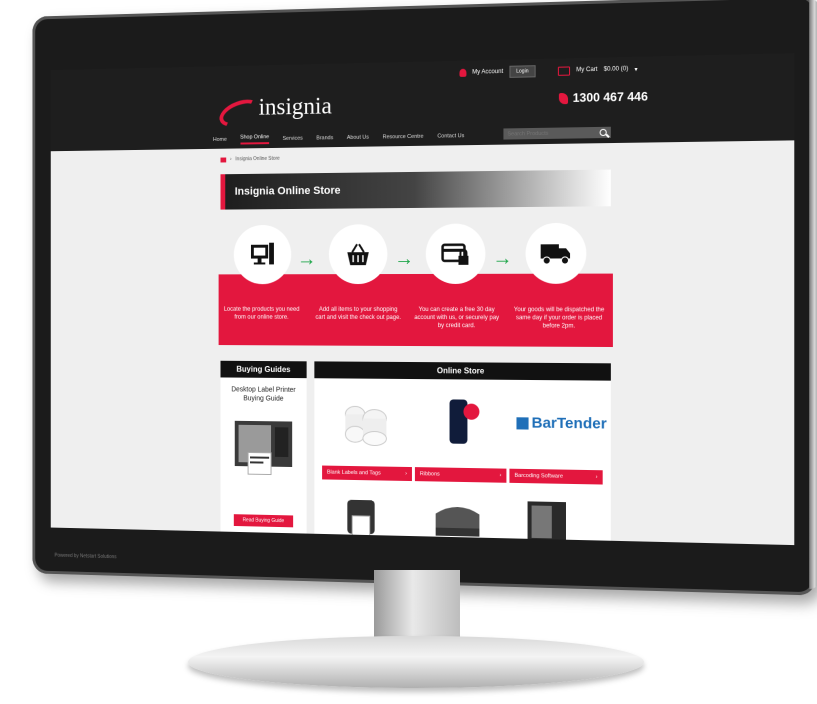 The image size is (817, 704). Describe the element at coordinates (85, 556) in the screenshot. I see `footer-credit: Powered by Netstart Solutions` at that location.